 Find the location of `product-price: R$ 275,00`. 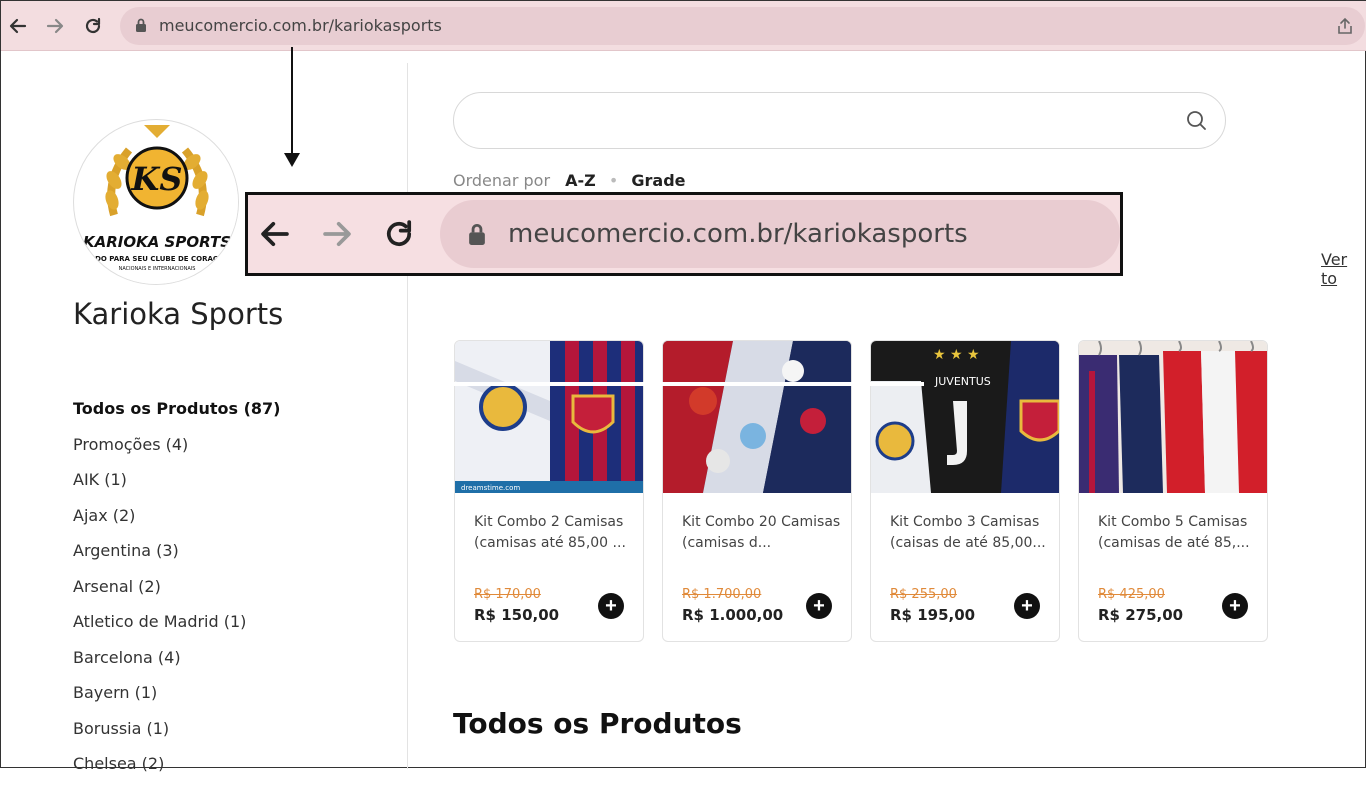

product-price: R$ 275,00 is located at coordinates (1141, 615).